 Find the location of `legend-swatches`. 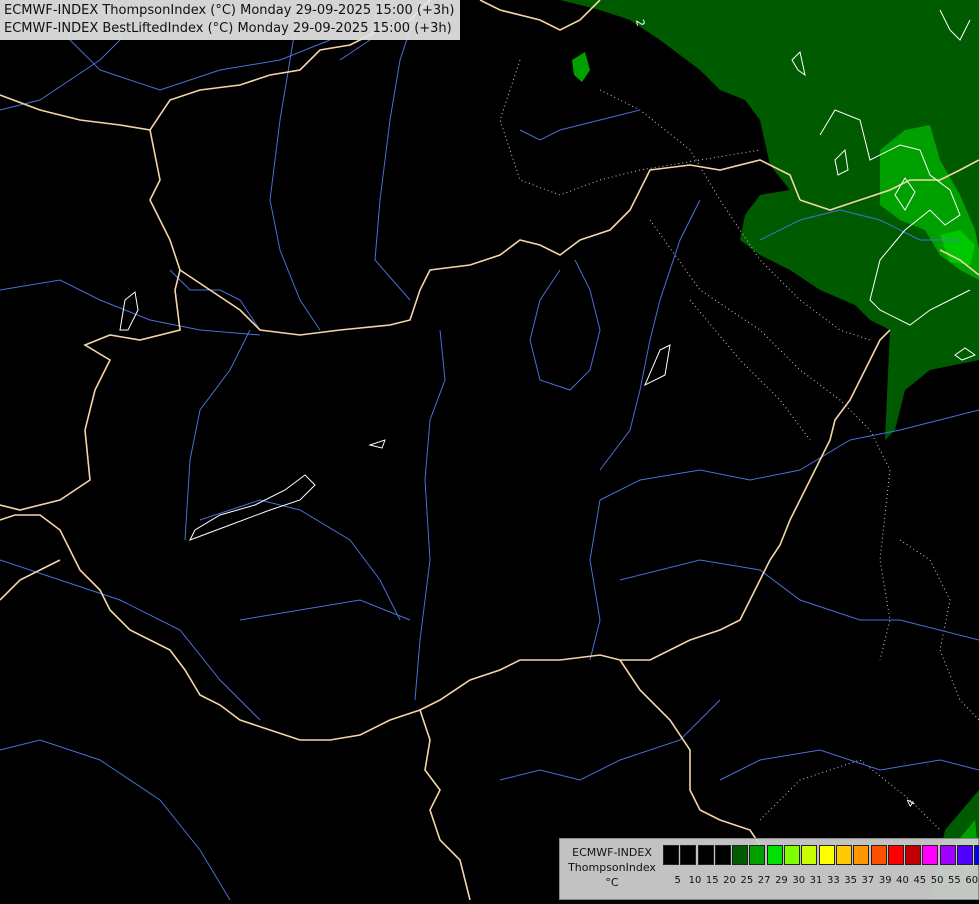

legend-swatches is located at coordinates (821, 855).